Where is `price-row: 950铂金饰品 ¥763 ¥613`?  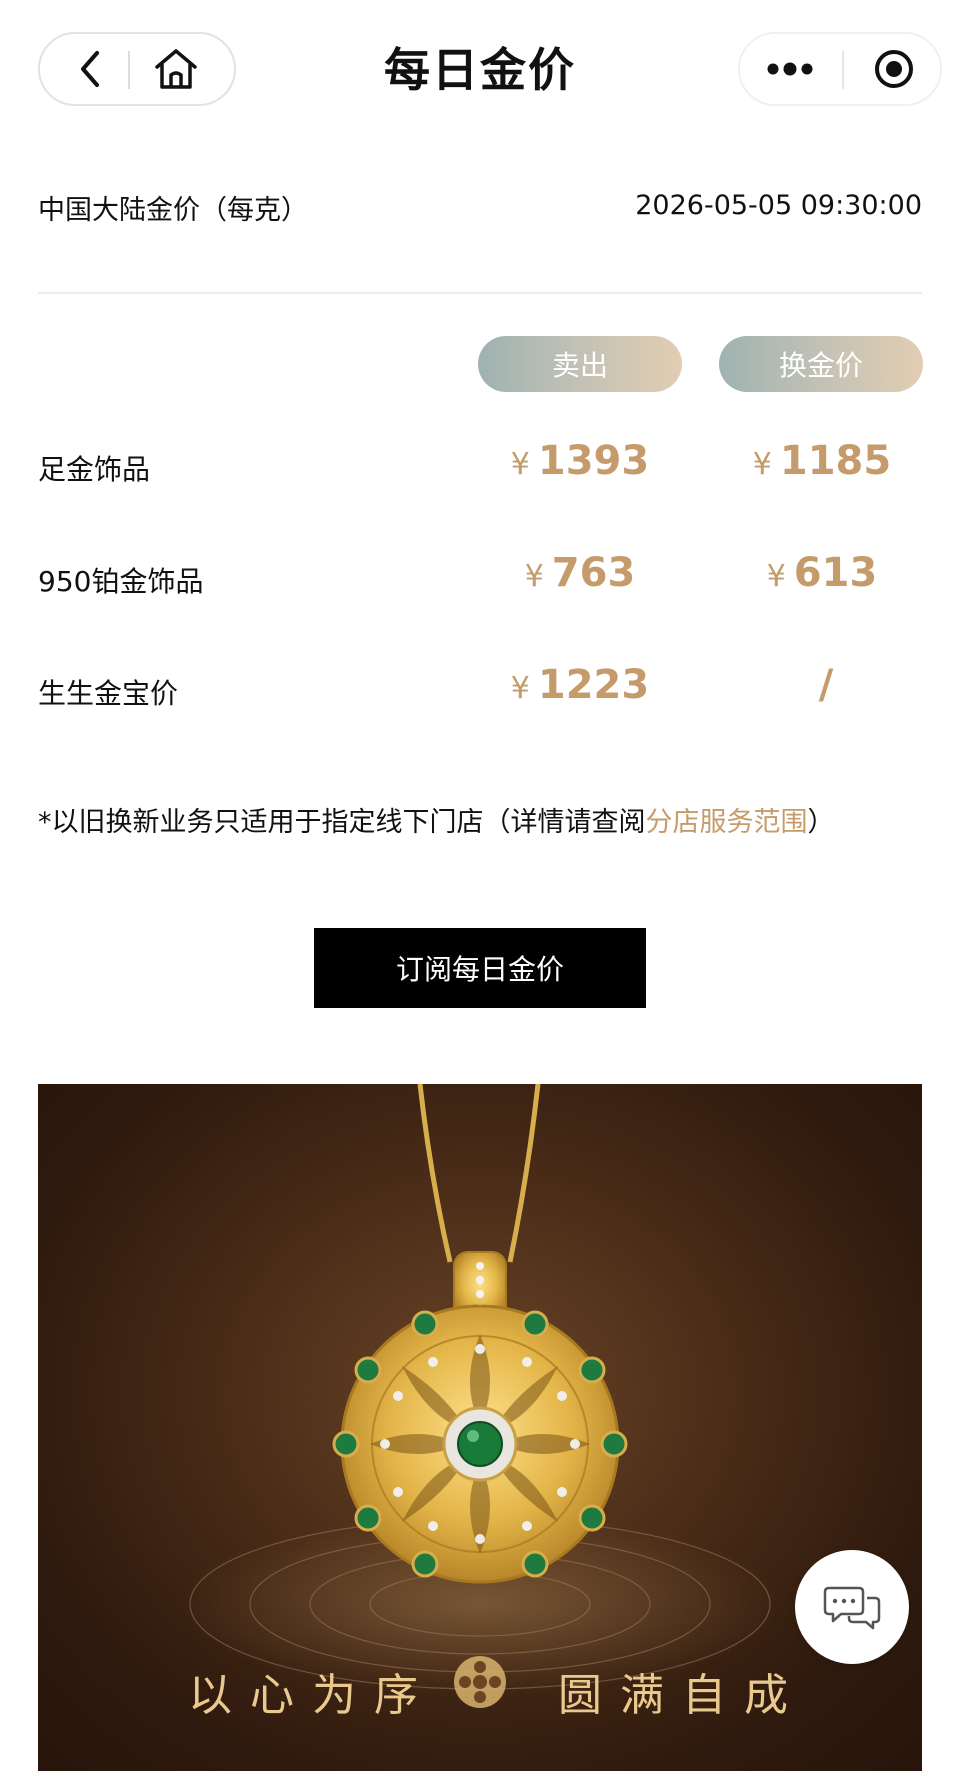 price-row: 950铂金饰品 ¥763 ¥613 is located at coordinates (480, 580).